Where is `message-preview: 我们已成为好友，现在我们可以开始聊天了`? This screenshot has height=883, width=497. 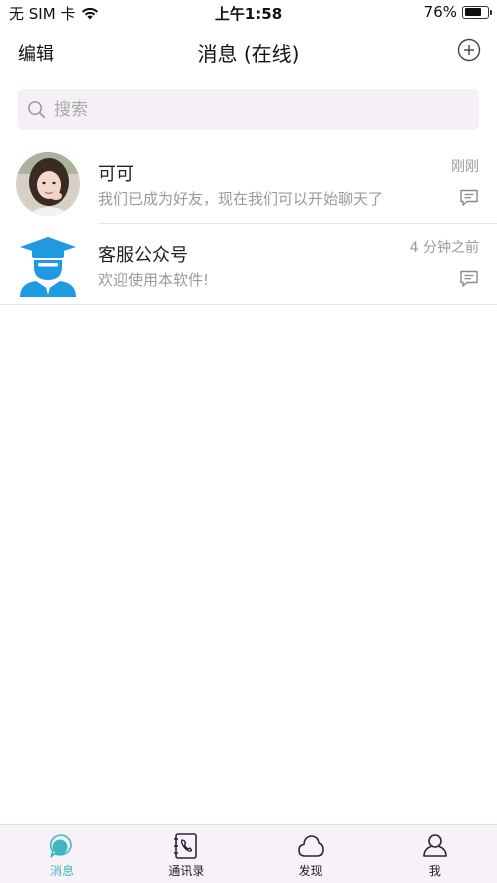 message-preview: 我们已成为好友，现在我们可以开始聊天了 is located at coordinates (241, 199).